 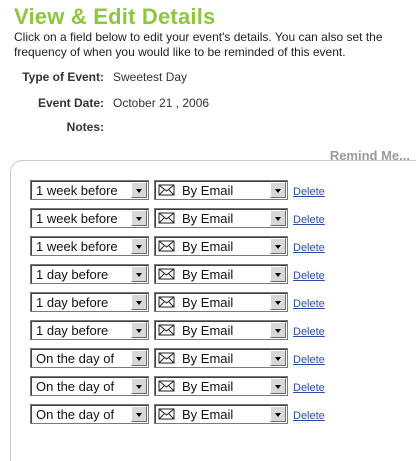 I want to click on page-title: View & Edit Details, so click(x=115, y=16).